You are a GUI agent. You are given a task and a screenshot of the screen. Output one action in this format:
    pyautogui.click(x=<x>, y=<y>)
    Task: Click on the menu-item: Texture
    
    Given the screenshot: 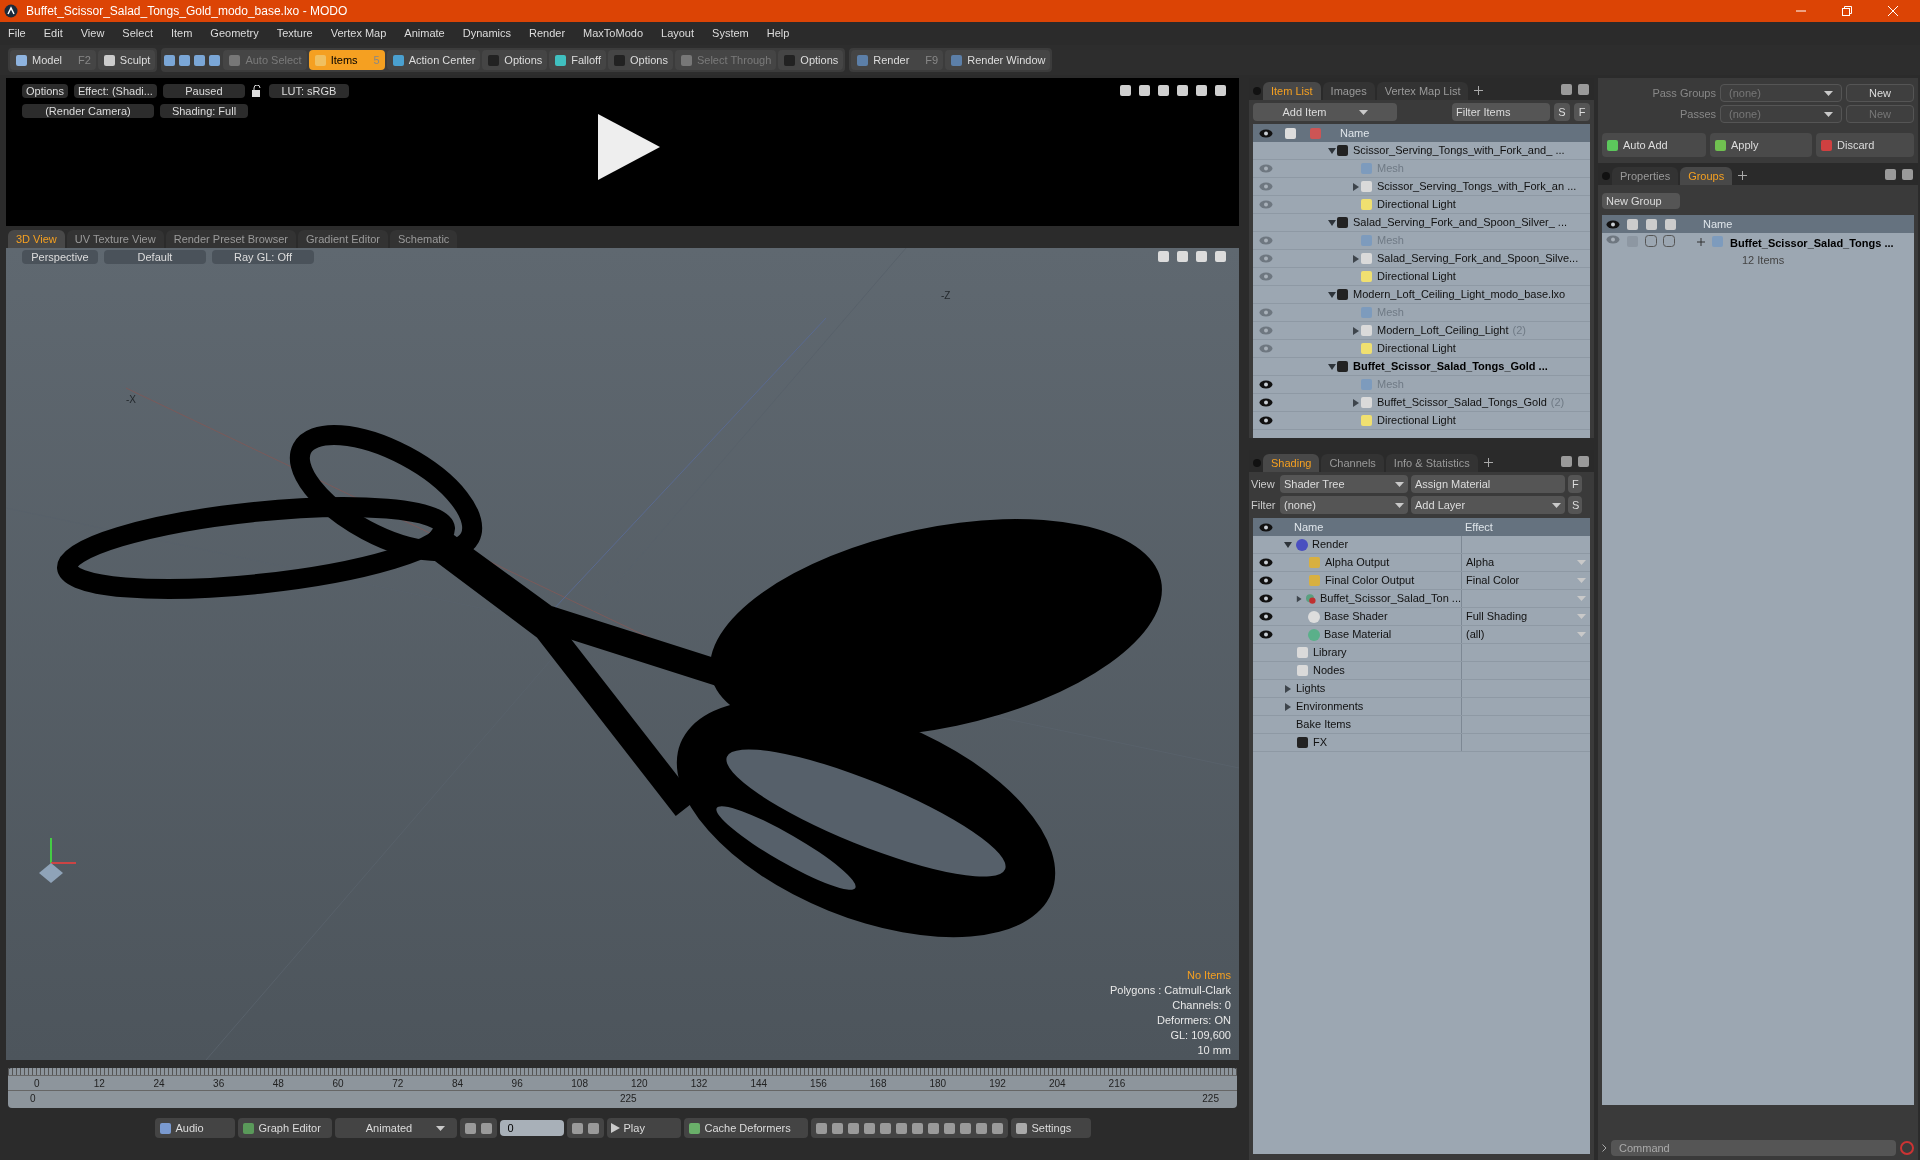 What is the action you would take?
    pyautogui.click(x=294, y=33)
    